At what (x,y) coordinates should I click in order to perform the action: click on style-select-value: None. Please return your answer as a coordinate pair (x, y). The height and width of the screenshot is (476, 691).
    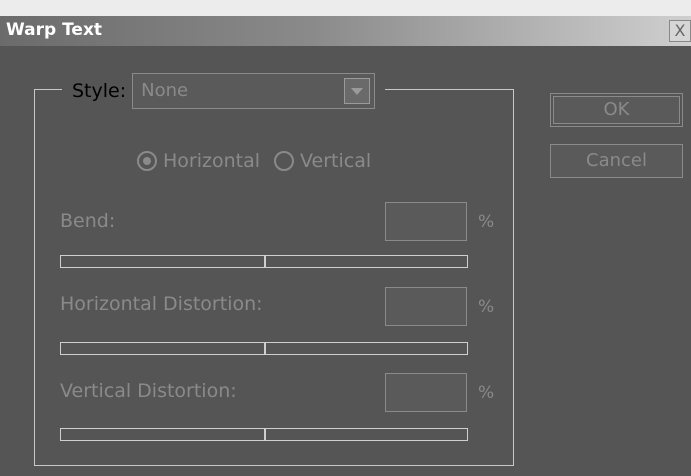
    Looking at the image, I should click on (165, 90).